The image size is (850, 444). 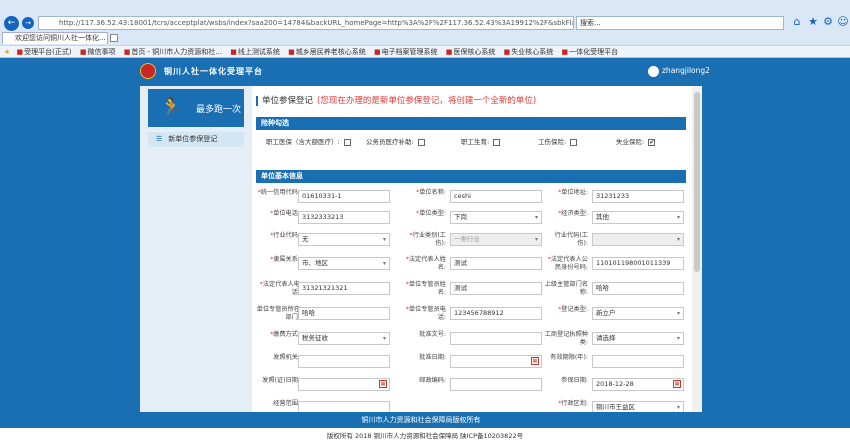 What do you see at coordinates (638, 406) in the screenshot?
I see `select-field: 铜川市王益区 ▾` at bounding box center [638, 406].